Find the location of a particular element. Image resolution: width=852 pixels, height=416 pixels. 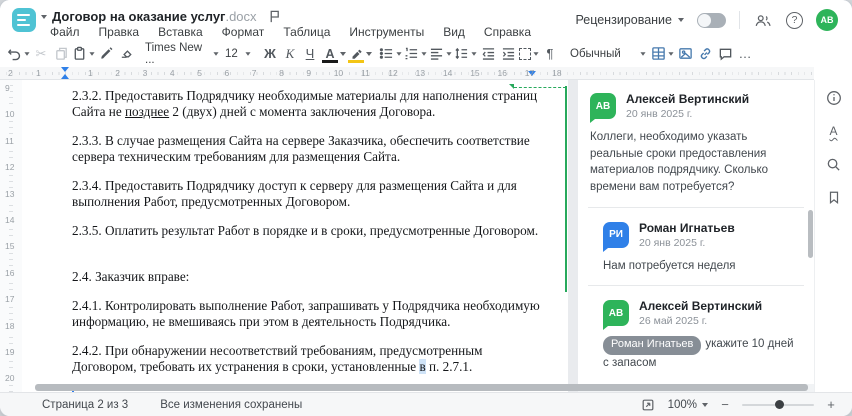

first-line-indent-marker is located at coordinates (65, 69).